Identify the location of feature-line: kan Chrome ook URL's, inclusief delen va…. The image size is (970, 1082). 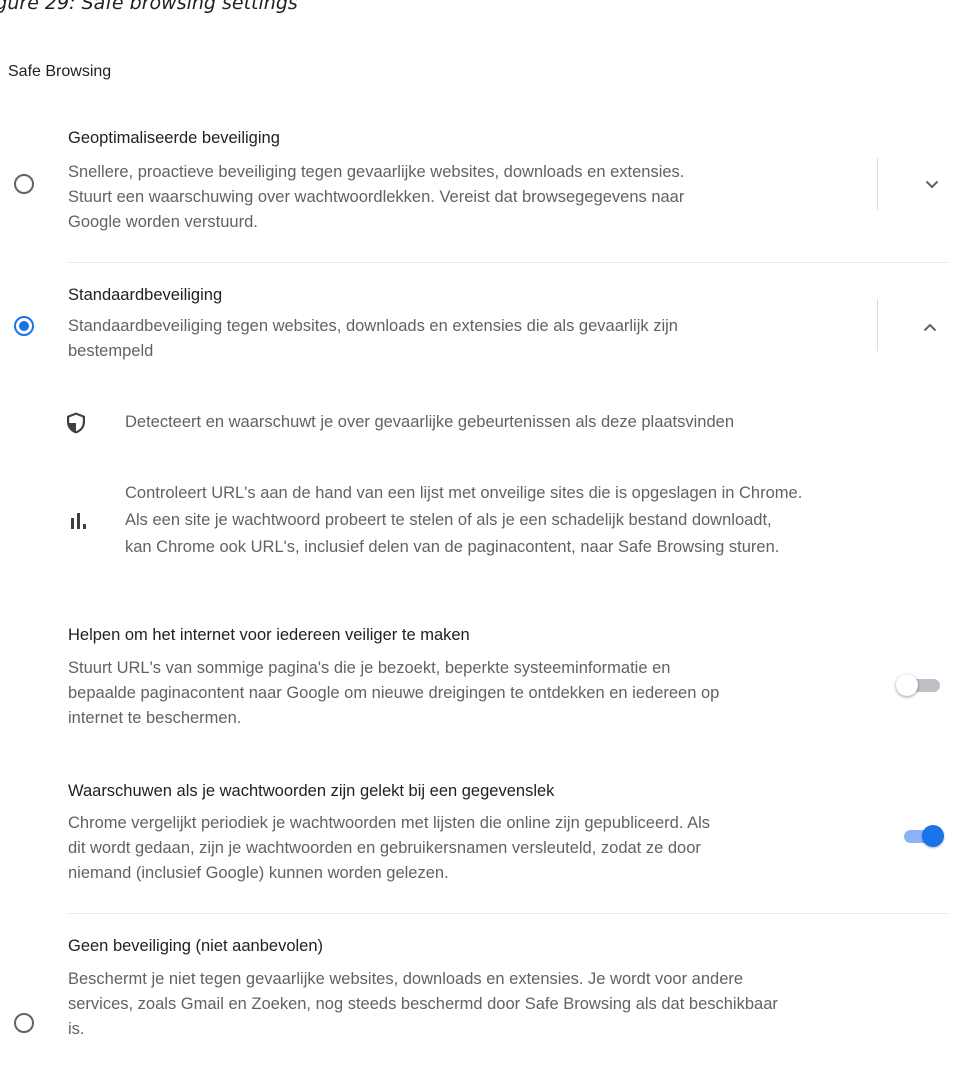
(452, 547).